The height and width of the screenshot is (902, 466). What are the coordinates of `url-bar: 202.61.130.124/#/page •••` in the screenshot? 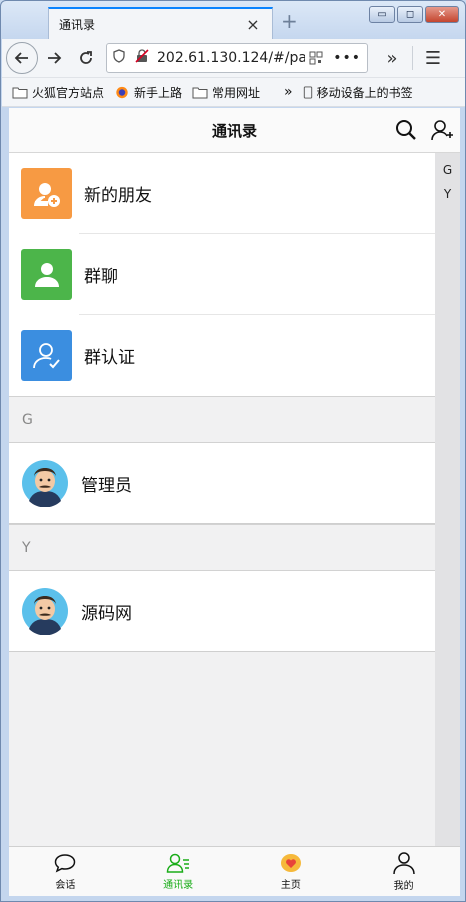 It's located at (237, 58).